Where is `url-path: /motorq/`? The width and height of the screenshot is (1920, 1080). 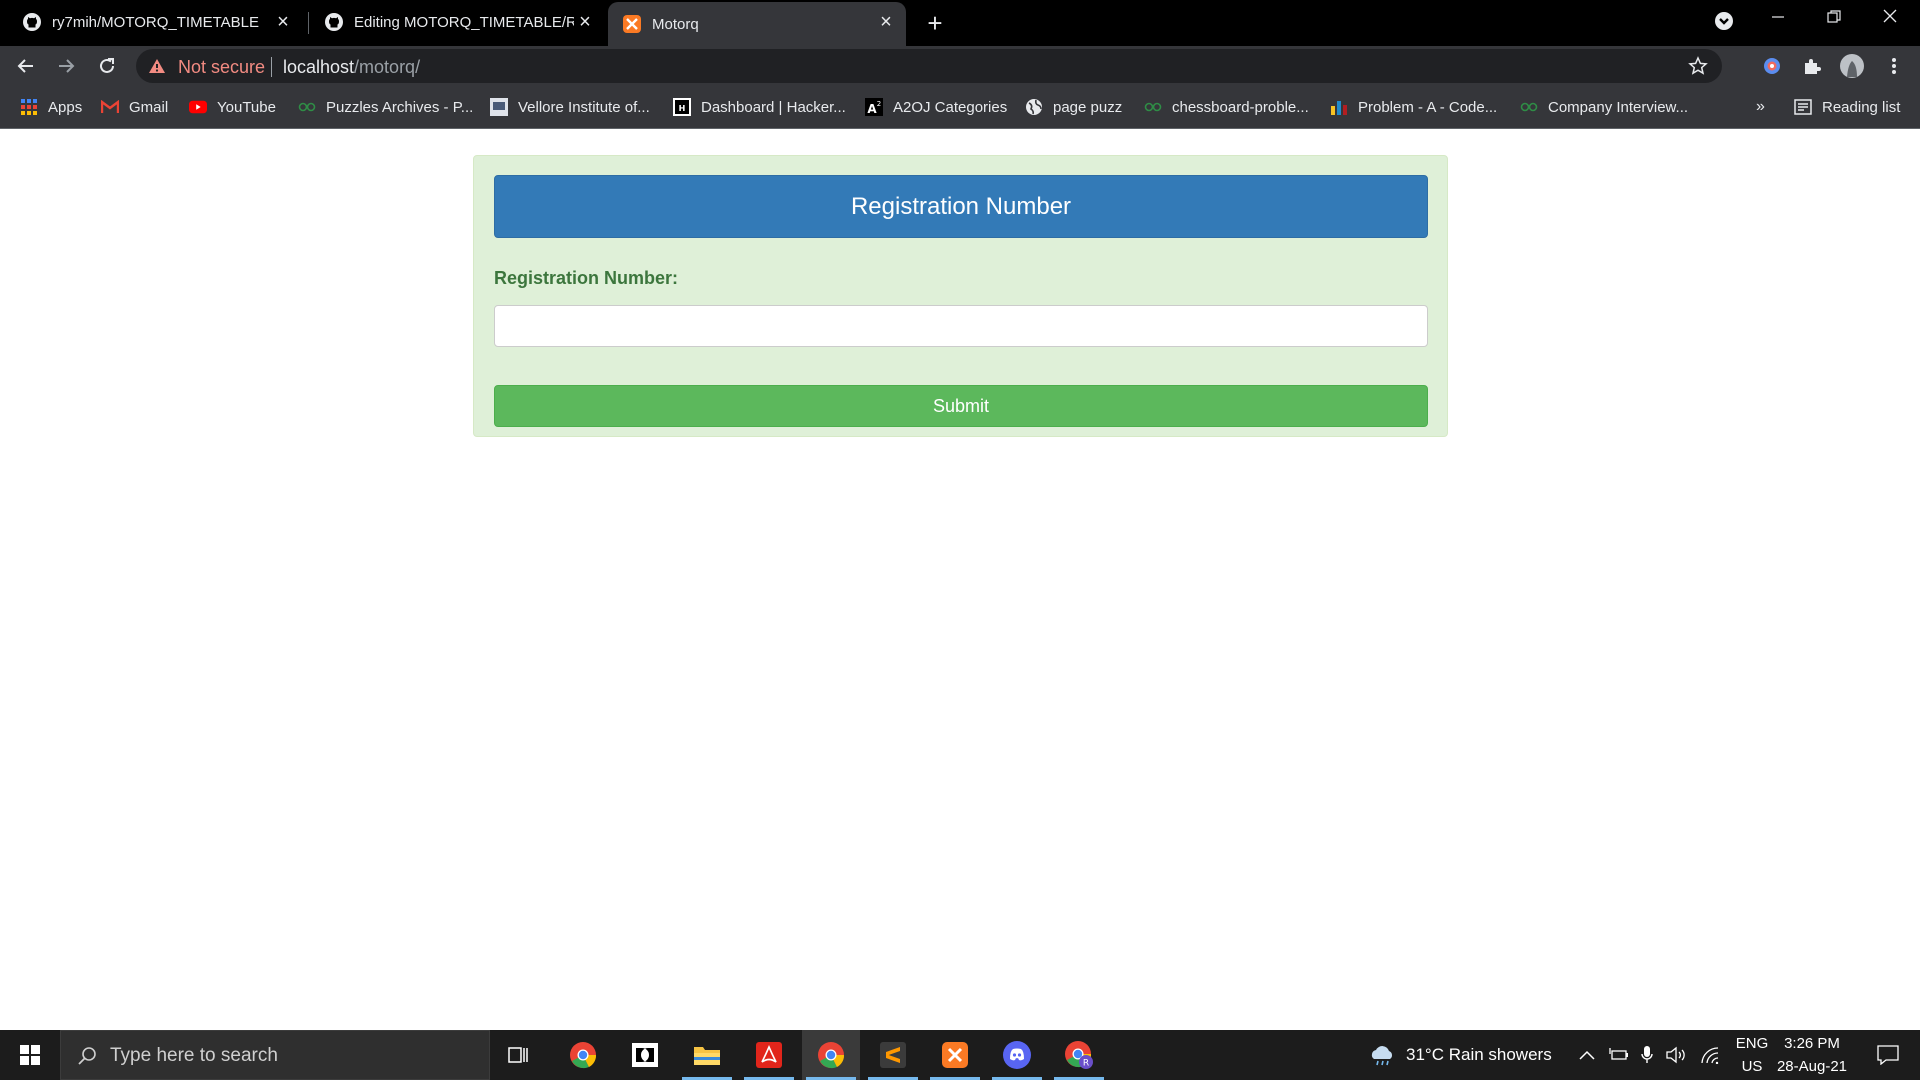 url-path: /motorq/ is located at coordinates (387, 67).